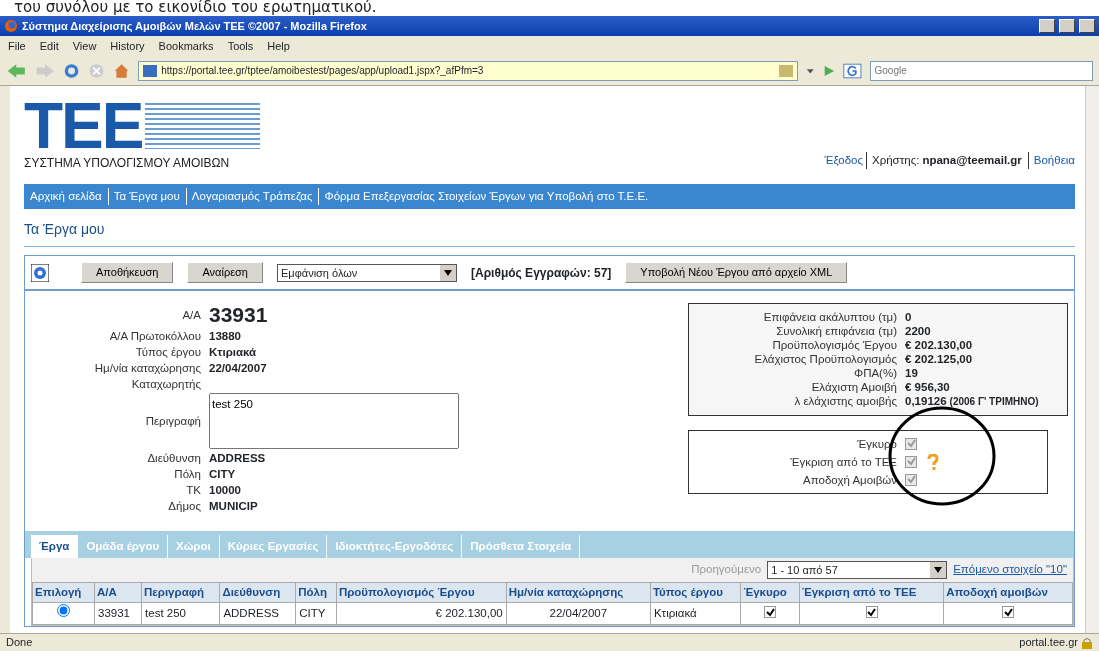  Describe the element at coordinates (770, 592) in the screenshot. I see `column-header: Έγκυρο` at that location.